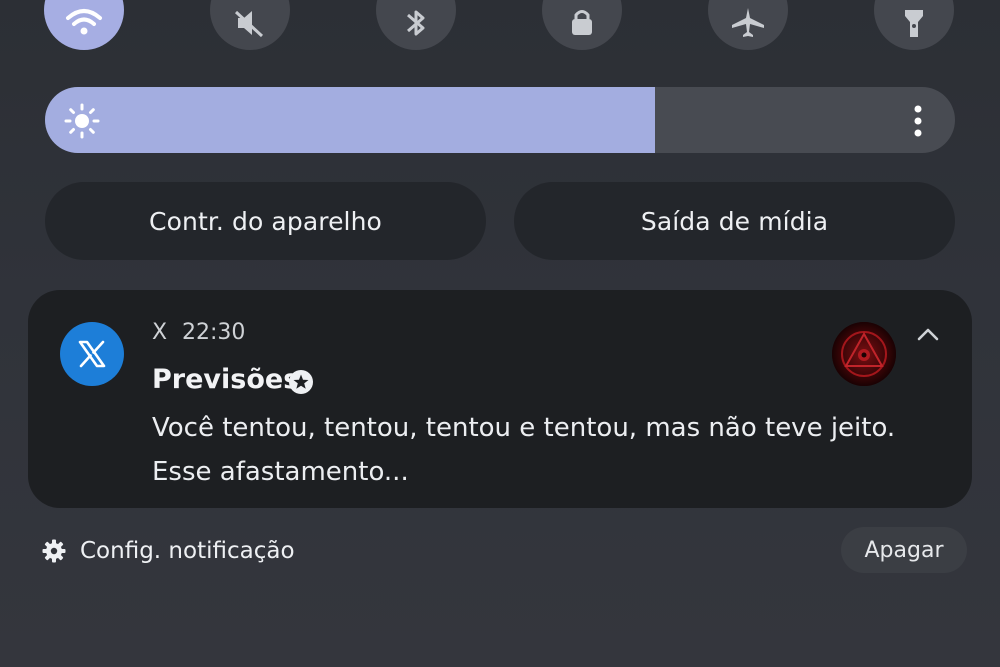  Describe the element at coordinates (918, 121) in the screenshot. I see `more-options-icon` at that location.